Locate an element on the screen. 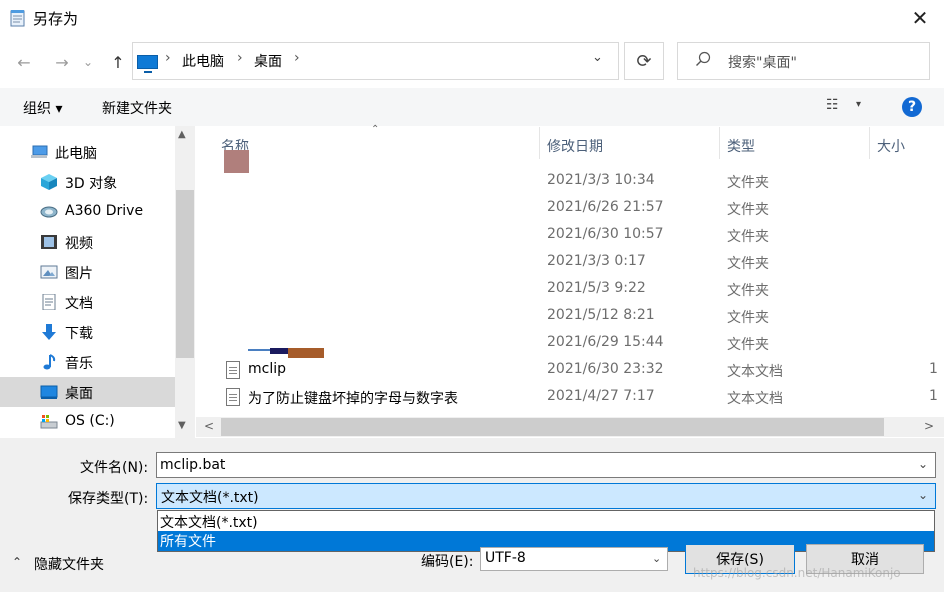  filetype-option-txt: 文本文档(*.txt) is located at coordinates (546, 522).